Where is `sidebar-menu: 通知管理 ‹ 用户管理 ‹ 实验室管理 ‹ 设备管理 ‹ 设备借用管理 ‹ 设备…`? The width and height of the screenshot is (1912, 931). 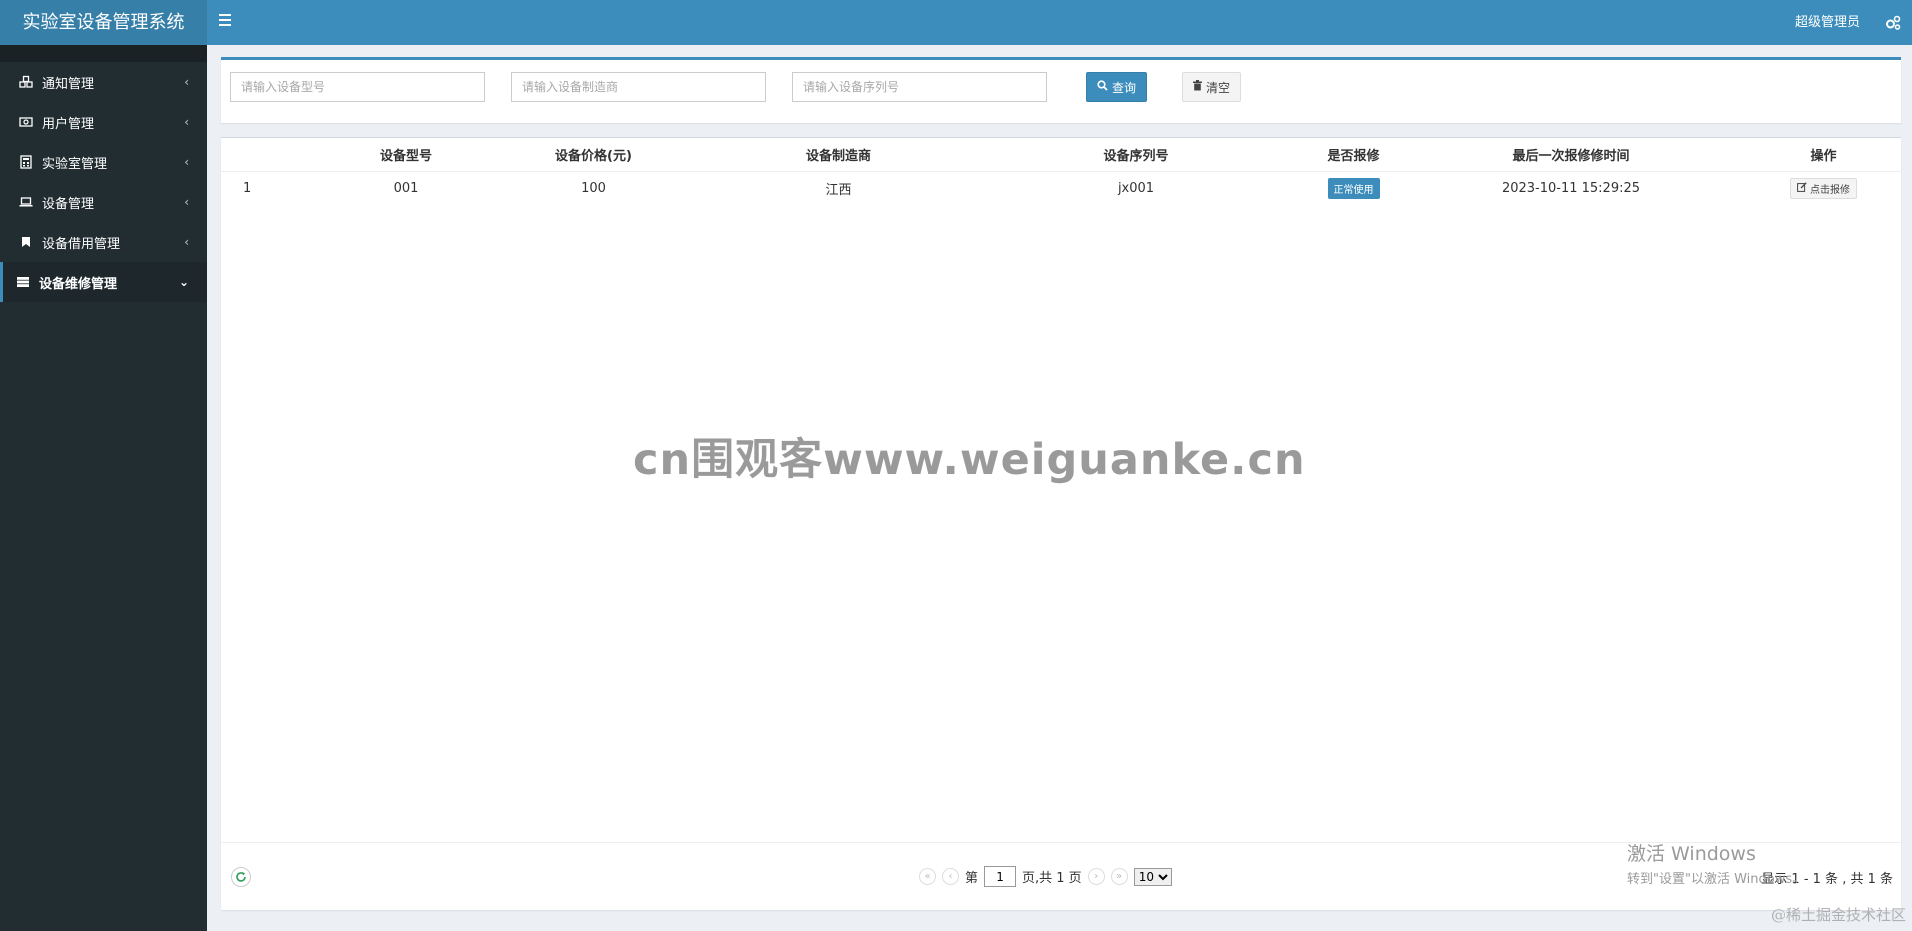 sidebar-menu: 通知管理 ‹ 用户管理 ‹ 实验室管理 ‹ 设备管理 ‹ 设备借用管理 ‹ 设备… is located at coordinates (103, 182).